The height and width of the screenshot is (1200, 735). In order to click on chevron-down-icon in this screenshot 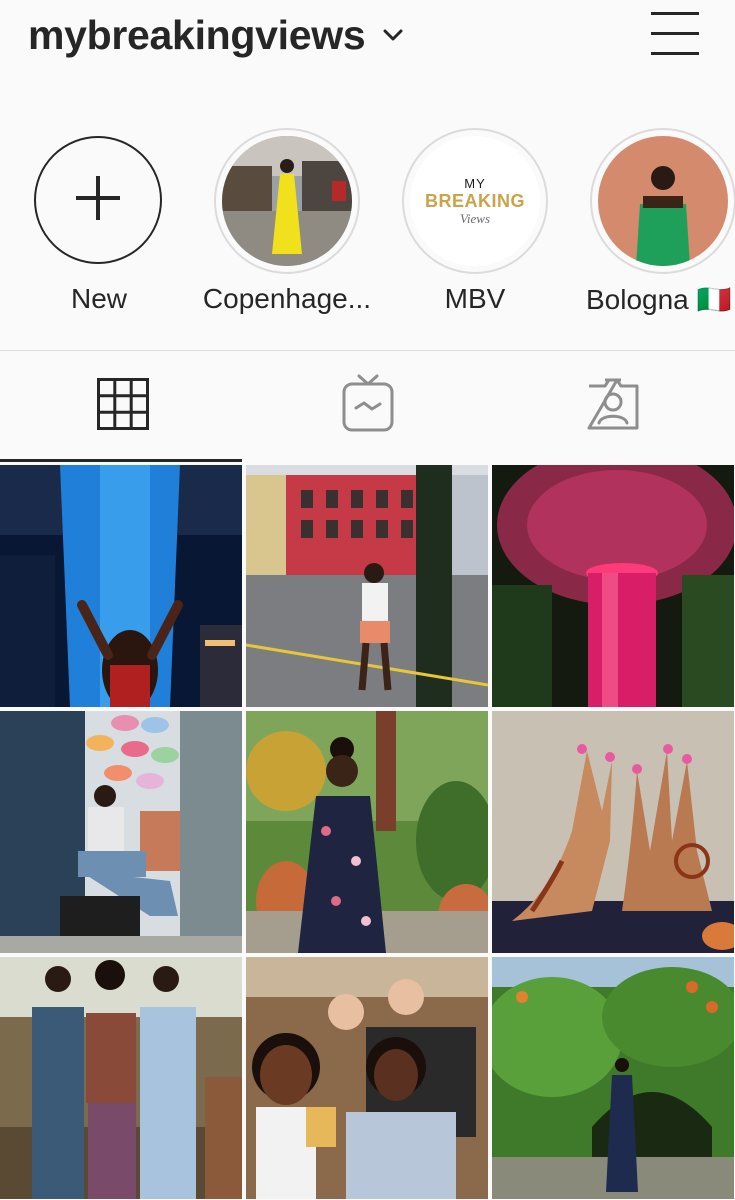, I will do `click(393, 37)`.